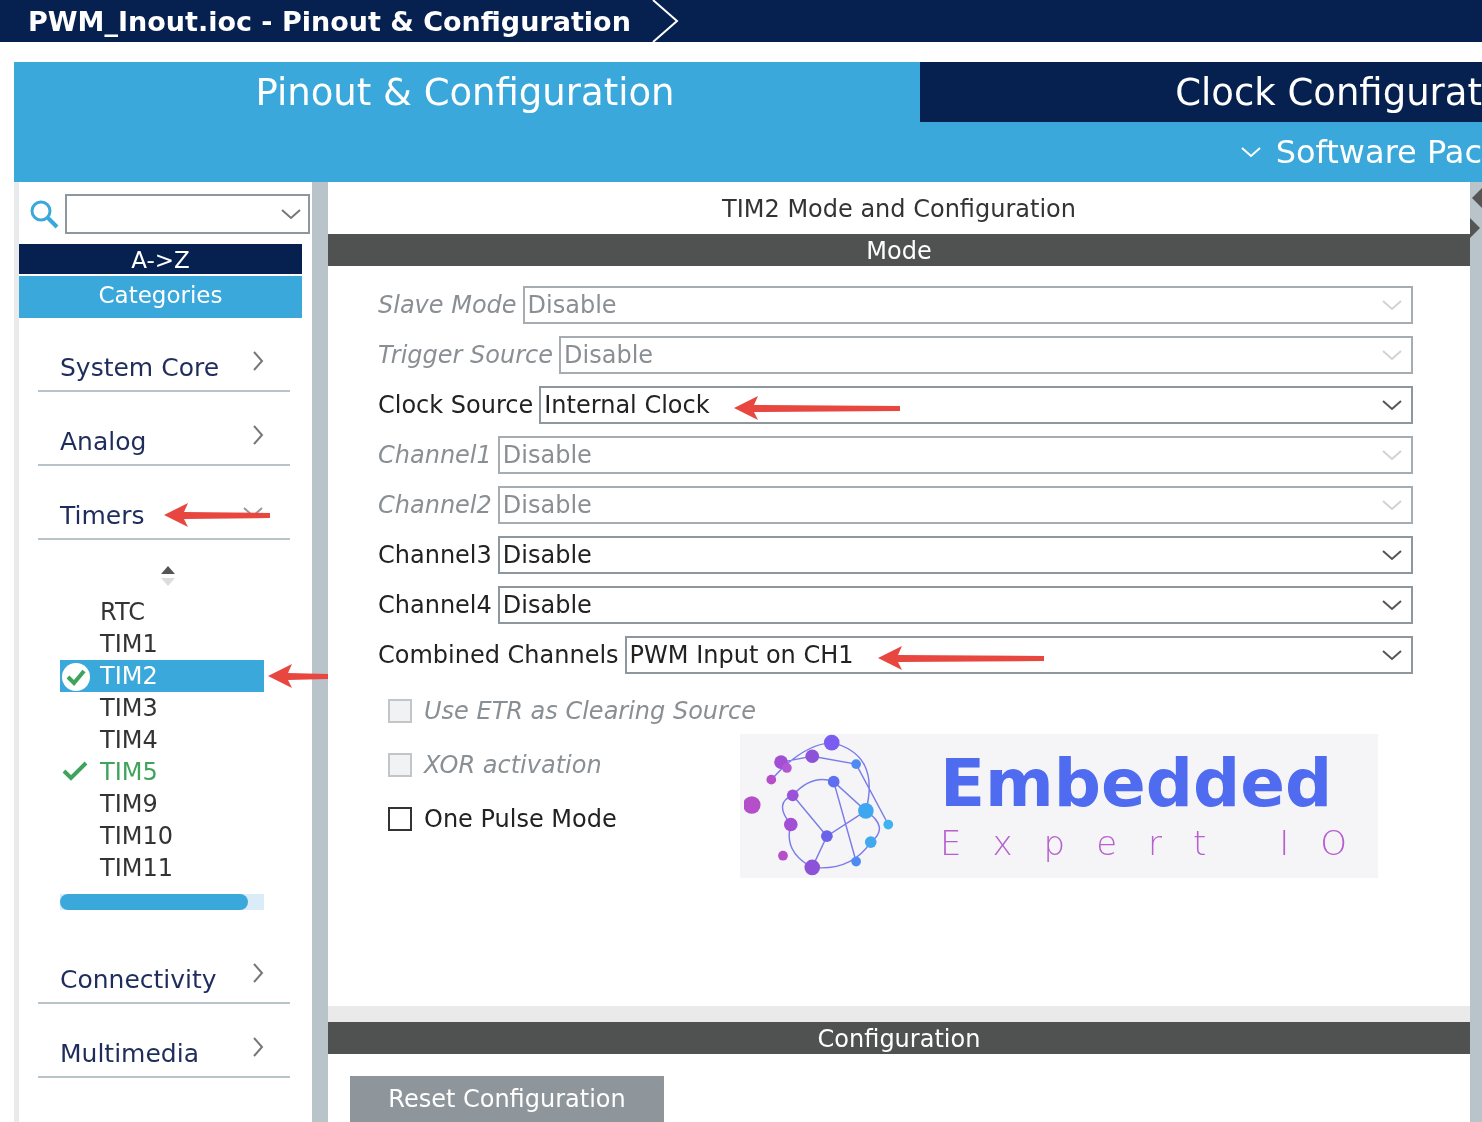 This screenshot has height=1122, width=1482. Describe the element at coordinates (162, 644) in the screenshot. I see `timer-item: TIM1` at that location.